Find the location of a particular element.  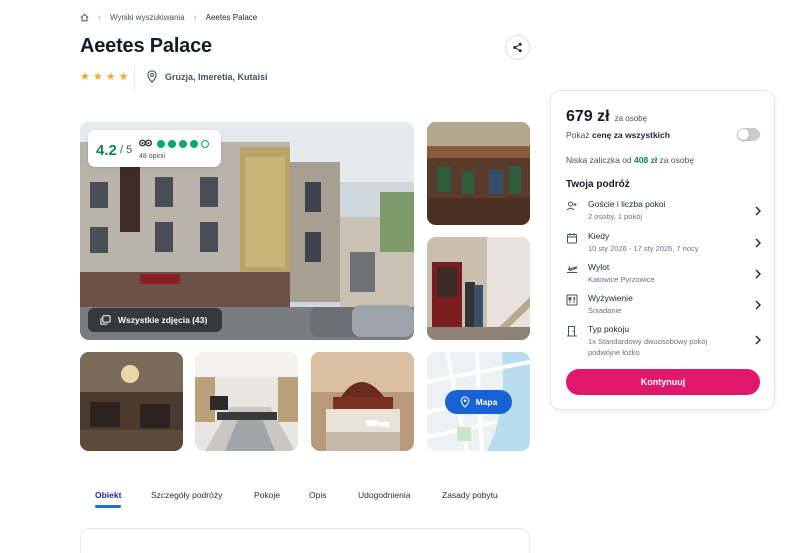

guests-row: Goście i liczba pokoi 2 osoby, 1 pokój is located at coordinates (664, 210).